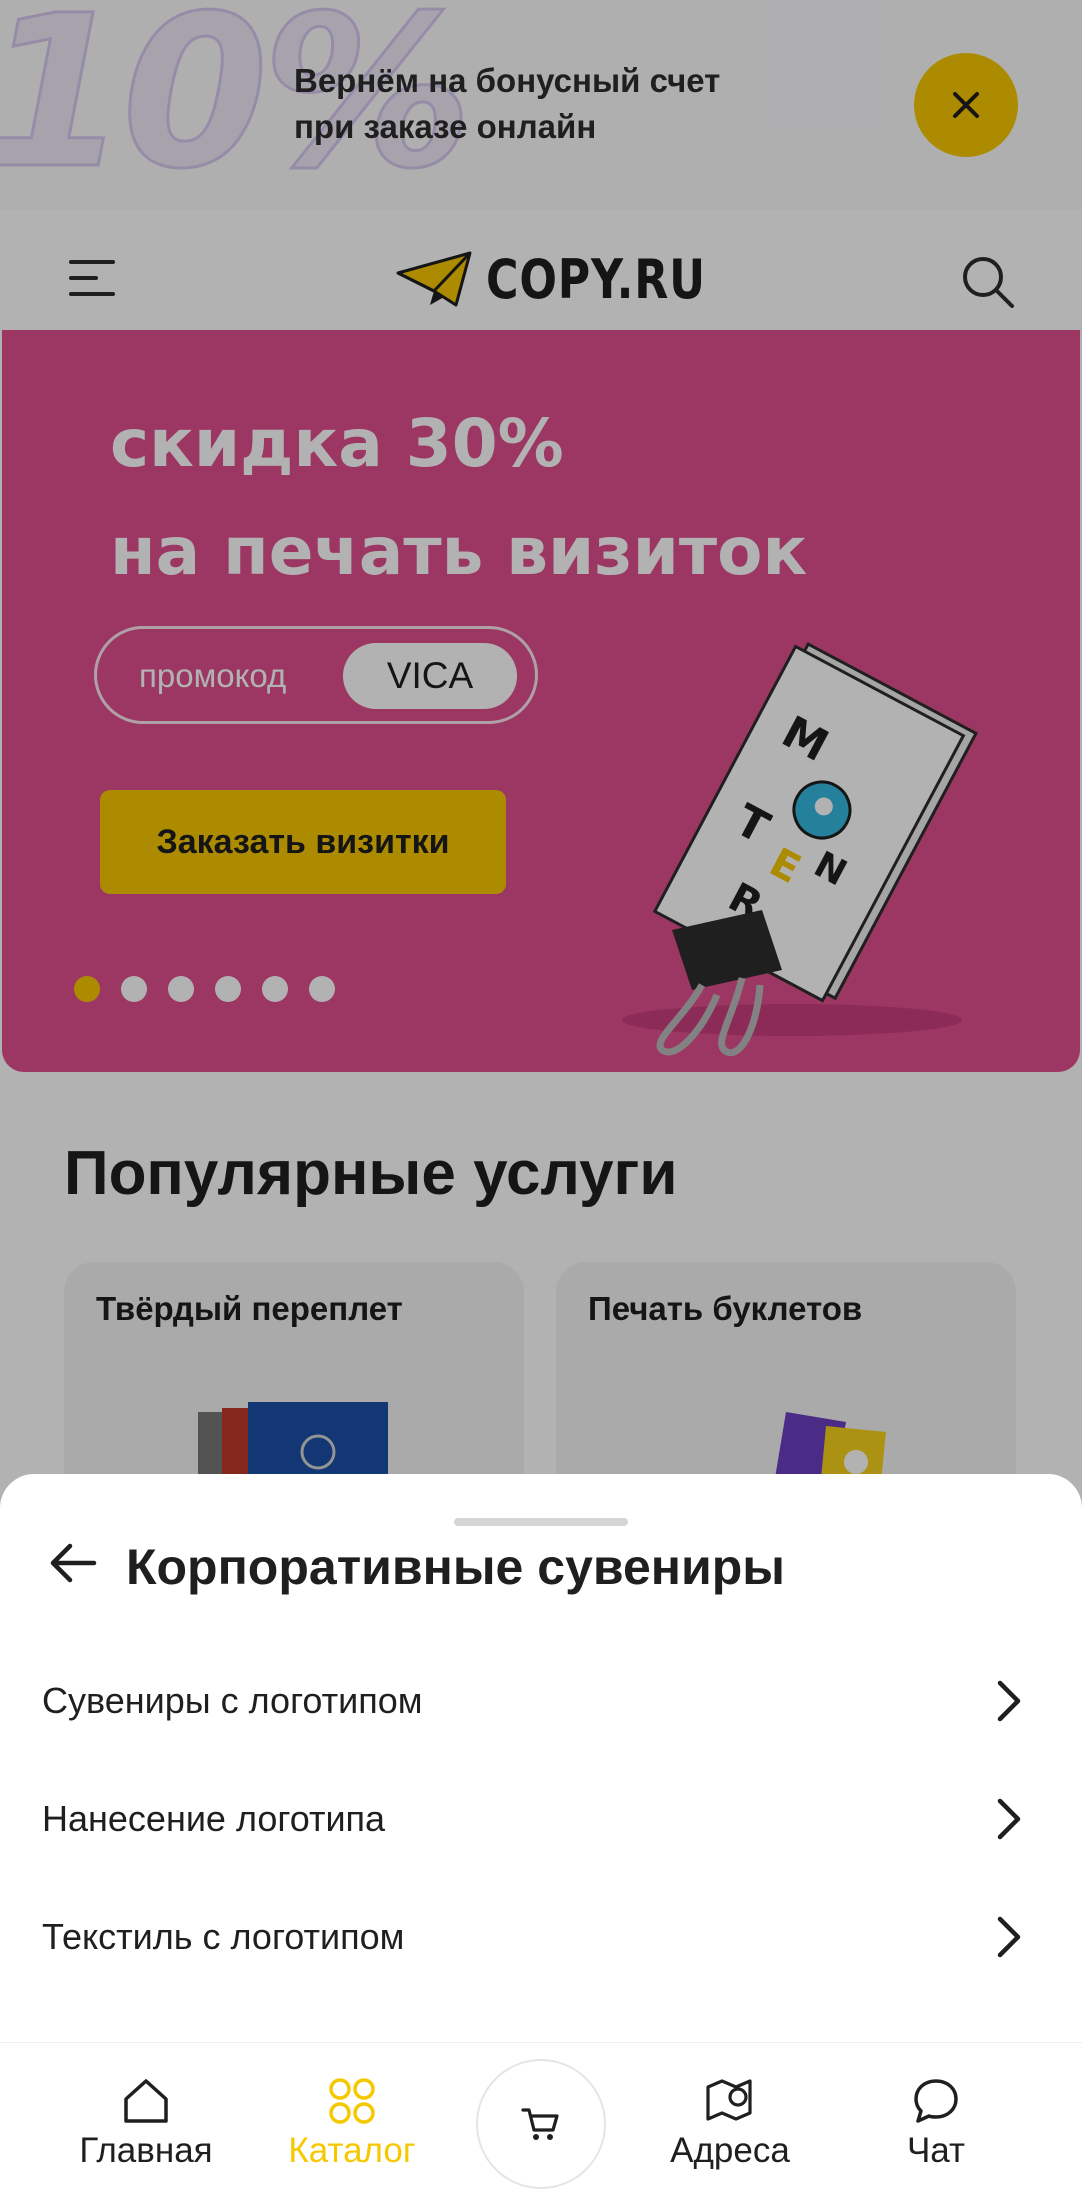  What do you see at coordinates (541, 1701) in the screenshot?
I see `sheet-item-souvenirs-with-logo: Сувениры с логотипом` at bounding box center [541, 1701].